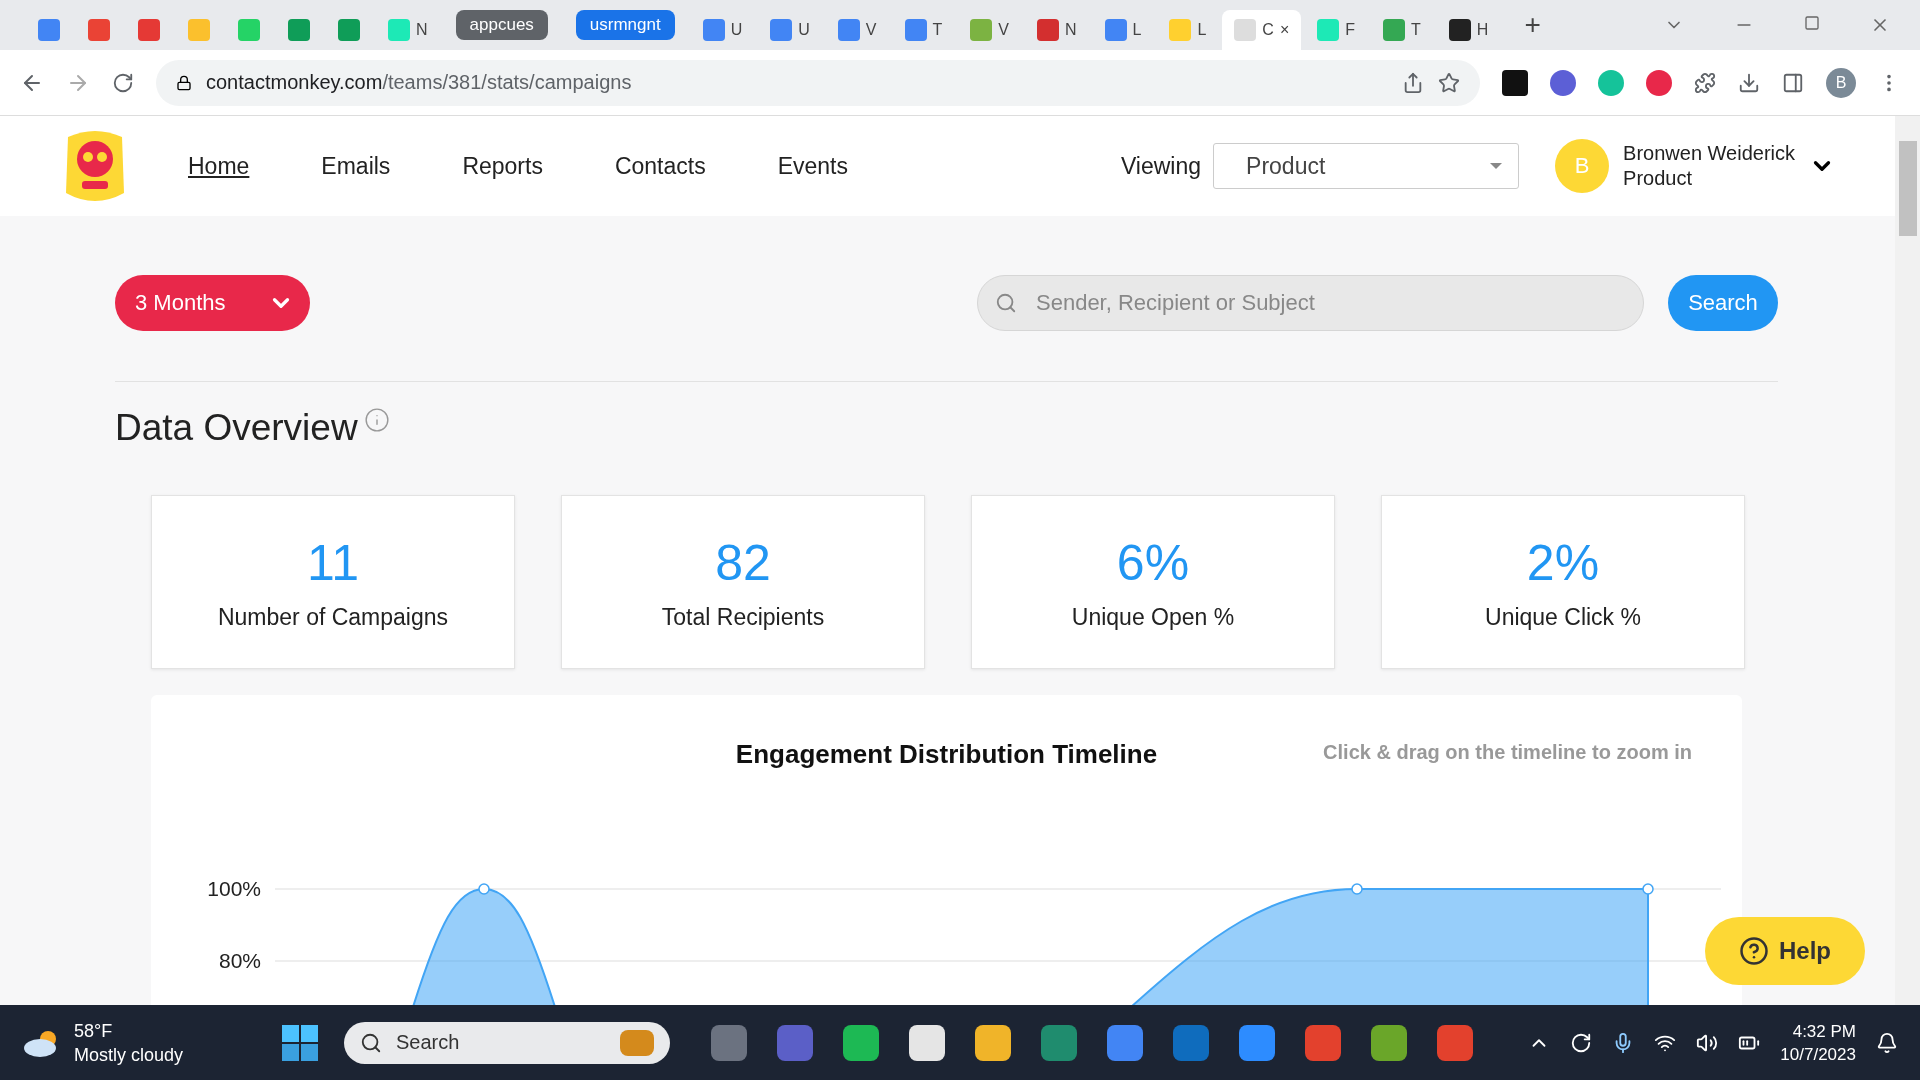 This screenshot has height=1080, width=1920. What do you see at coordinates (1818, 1054) in the screenshot?
I see `clock-date: 10/7/2023` at bounding box center [1818, 1054].